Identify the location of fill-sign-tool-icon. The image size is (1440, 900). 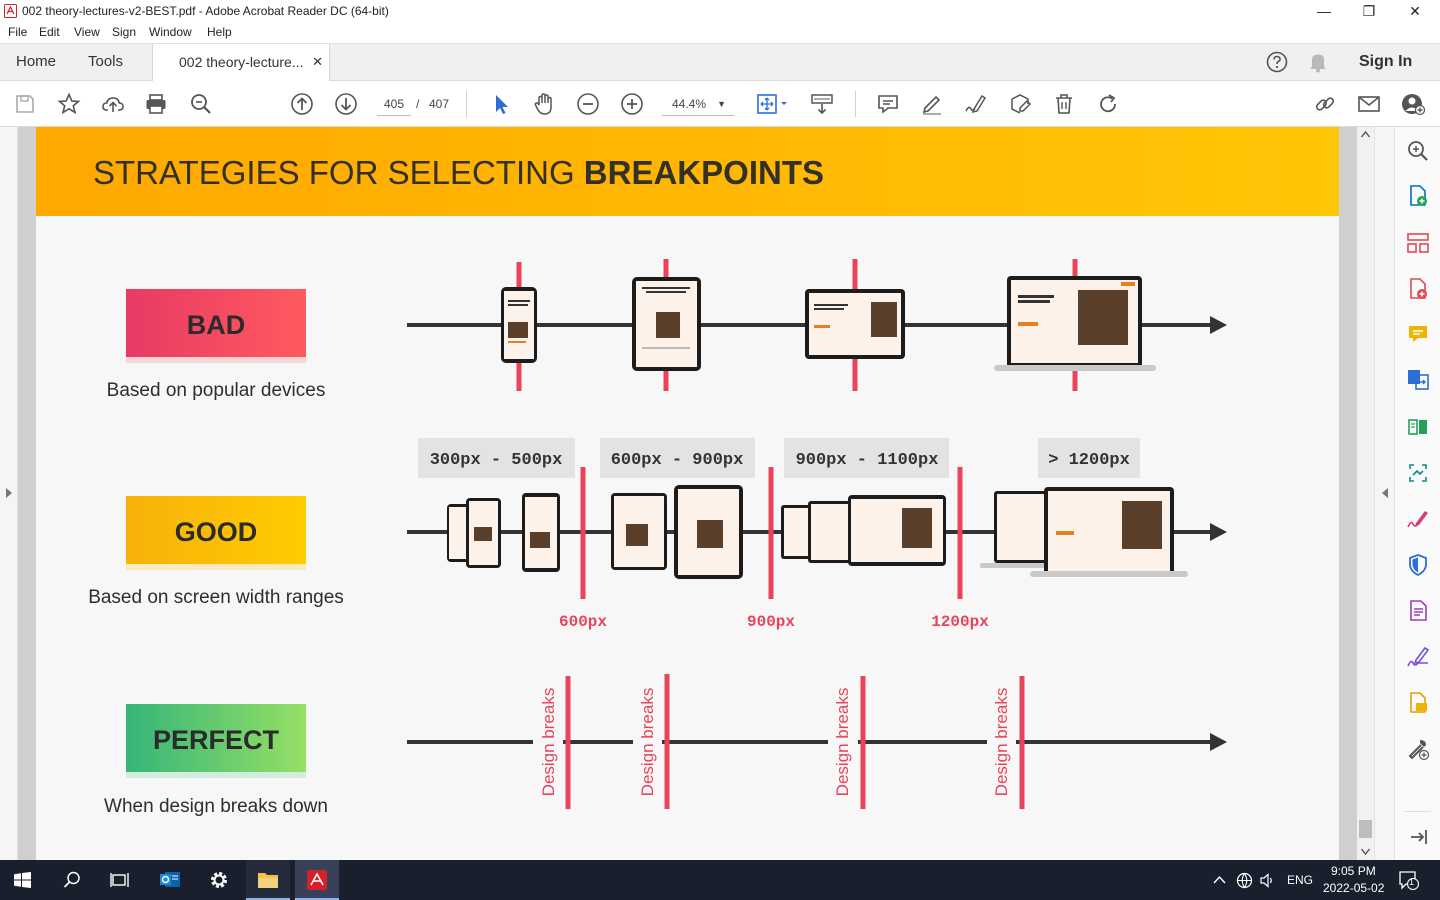
(1418, 519).